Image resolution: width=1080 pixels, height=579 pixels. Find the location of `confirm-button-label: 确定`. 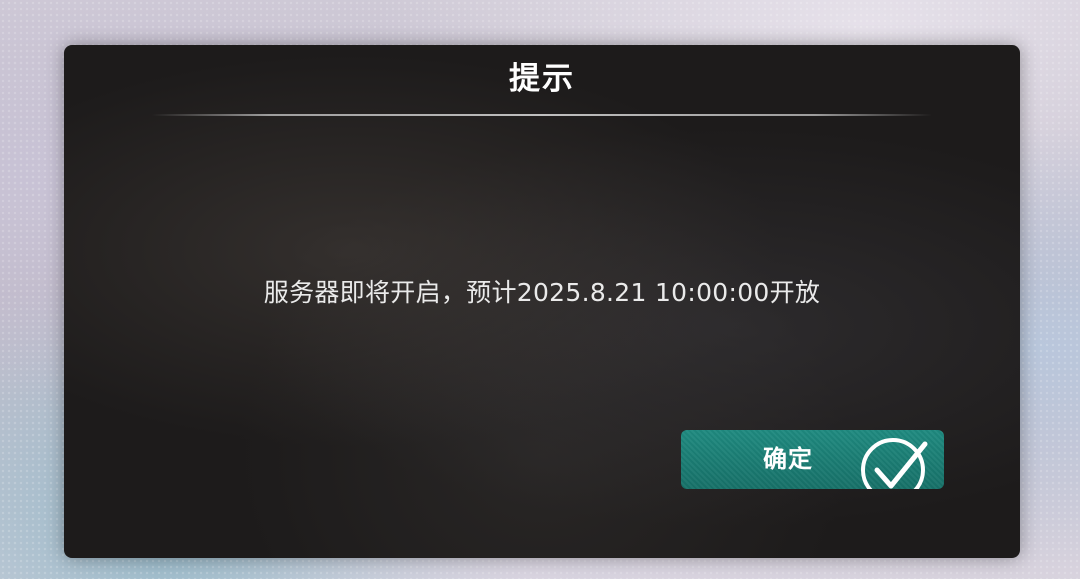

confirm-button-label: 确定 is located at coordinates (788, 459).